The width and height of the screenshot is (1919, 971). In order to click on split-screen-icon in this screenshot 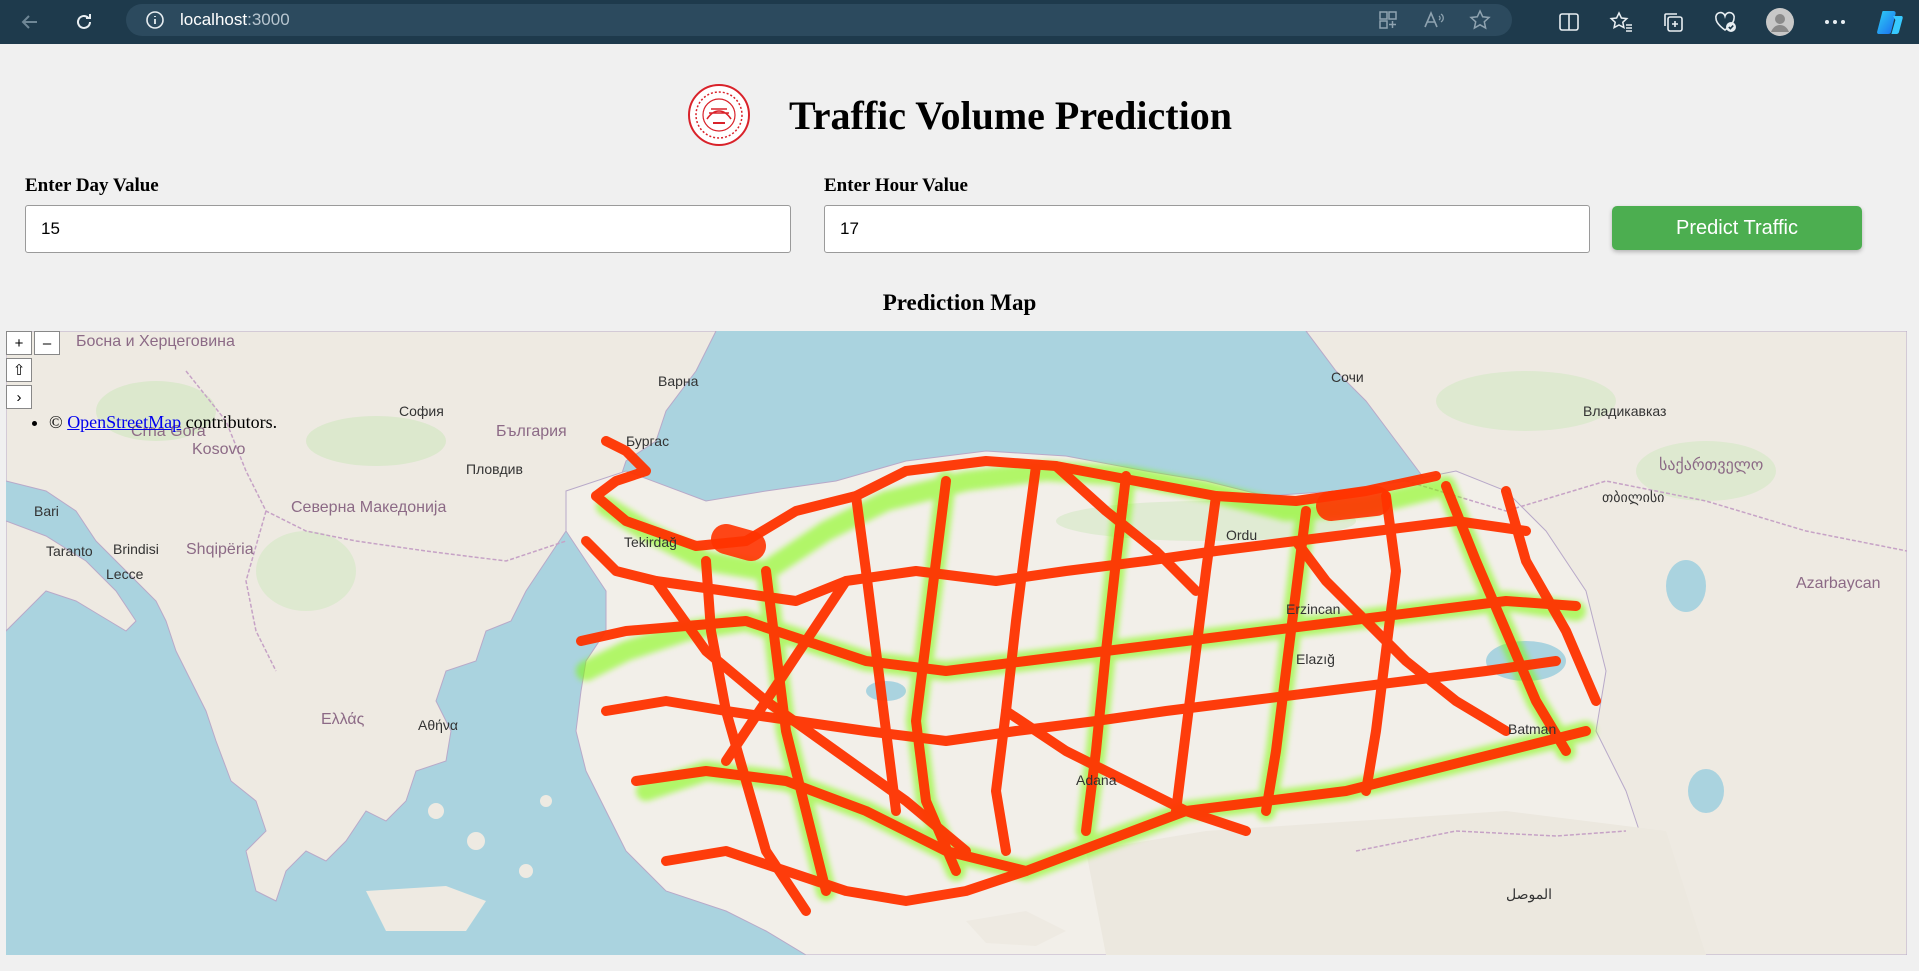, I will do `click(1569, 22)`.